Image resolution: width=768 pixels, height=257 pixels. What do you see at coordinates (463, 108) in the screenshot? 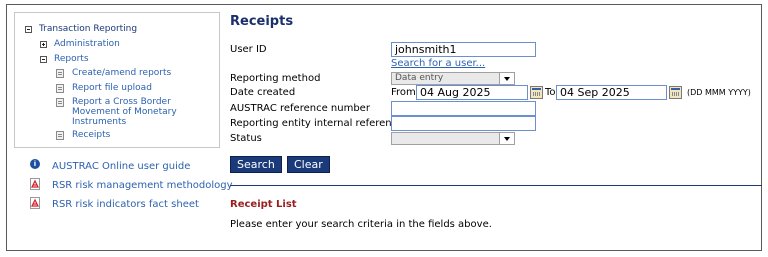
I see `austrac-reference-input` at bounding box center [463, 108].